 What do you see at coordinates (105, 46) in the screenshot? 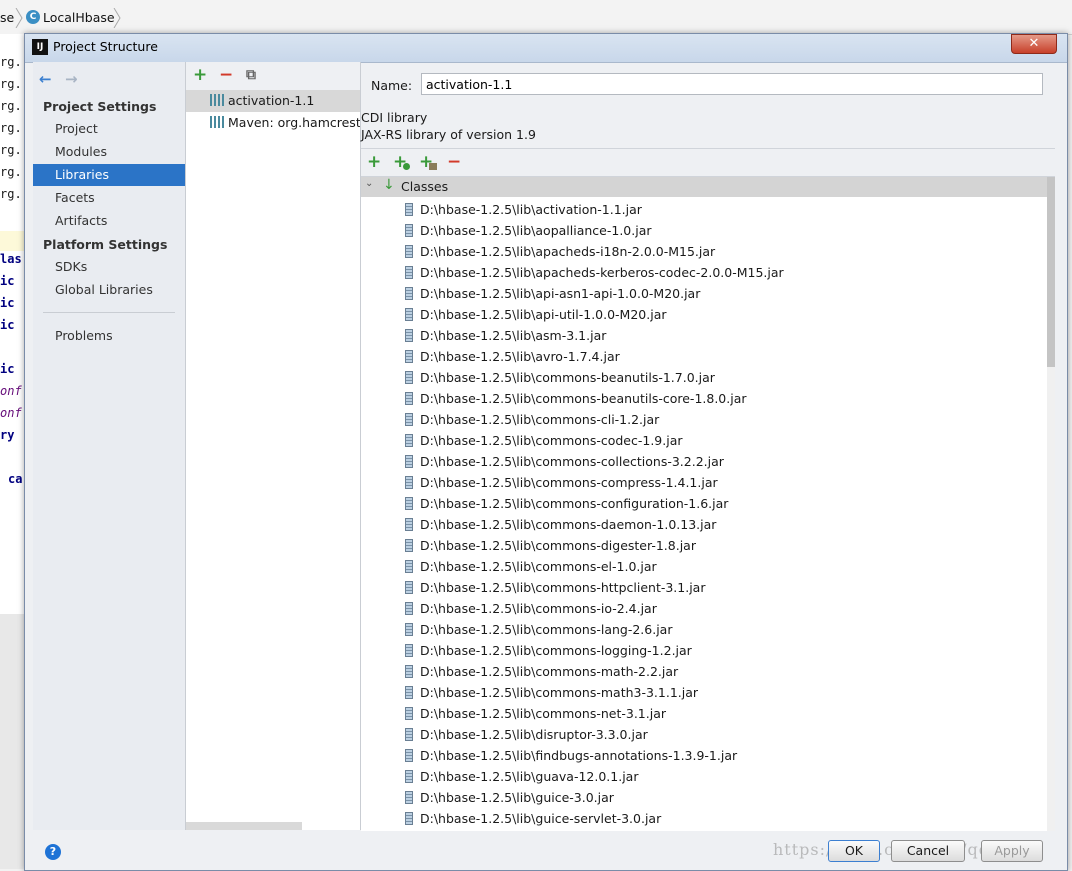
I see `dialog-title: Project Structure` at bounding box center [105, 46].